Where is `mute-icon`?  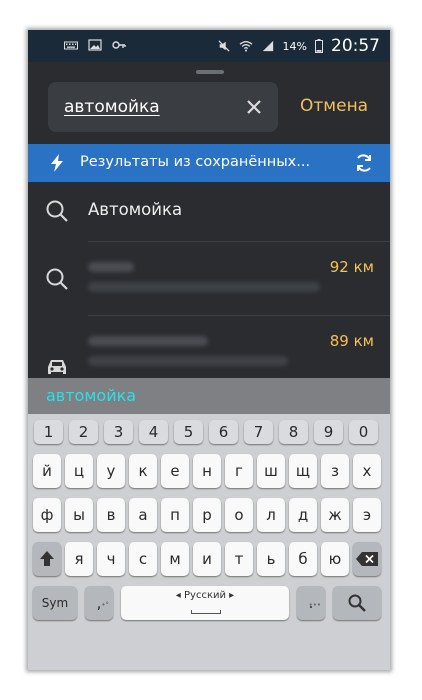
mute-icon is located at coordinates (223, 46).